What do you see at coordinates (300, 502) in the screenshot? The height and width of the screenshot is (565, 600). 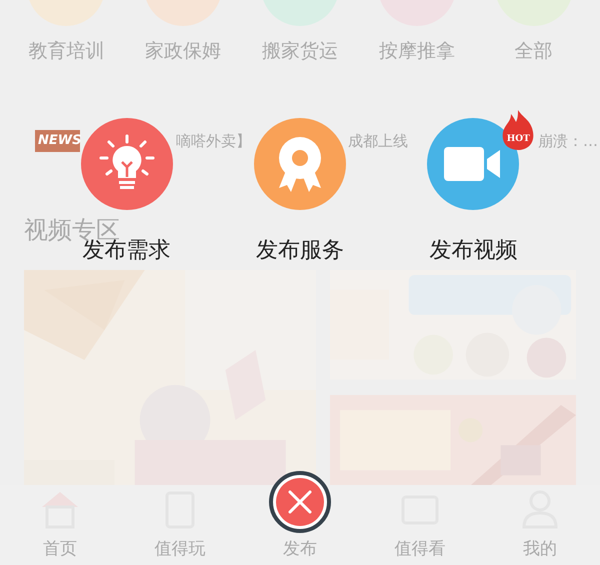 I see `close-icon` at bounding box center [300, 502].